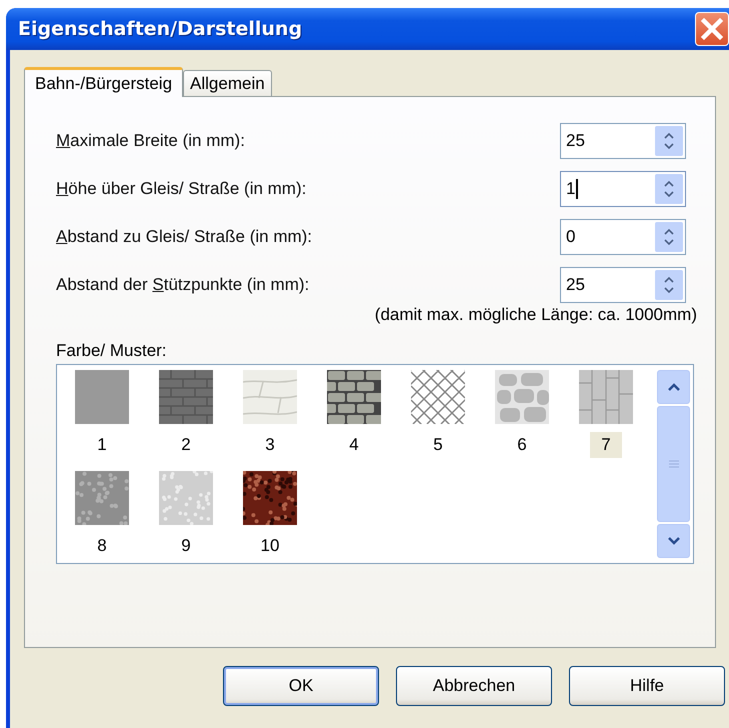 The width and height of the screenshot is (729, 728). What do you see at coordinates (647, 686) in the screenshot?
I see `dialog-button: Hilfe` at bounding box center [647, 686].